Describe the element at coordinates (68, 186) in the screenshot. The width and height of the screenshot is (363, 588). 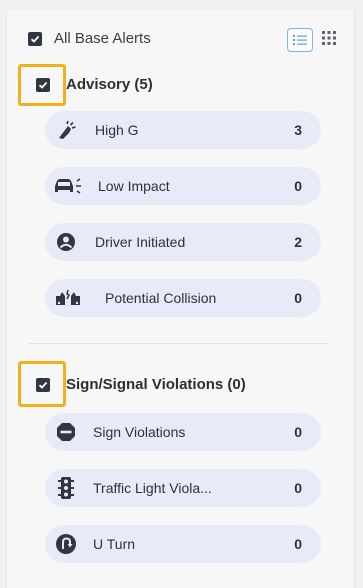
I see `low-impact-icon` at that location.